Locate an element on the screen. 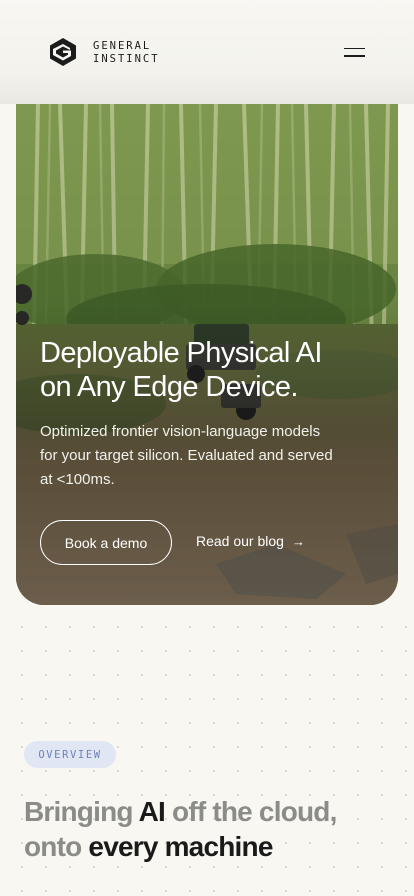 Image resolution: width=414 pixels, height=896 pixels. hamburger-menu-icon is located at coordinates (354, 52).